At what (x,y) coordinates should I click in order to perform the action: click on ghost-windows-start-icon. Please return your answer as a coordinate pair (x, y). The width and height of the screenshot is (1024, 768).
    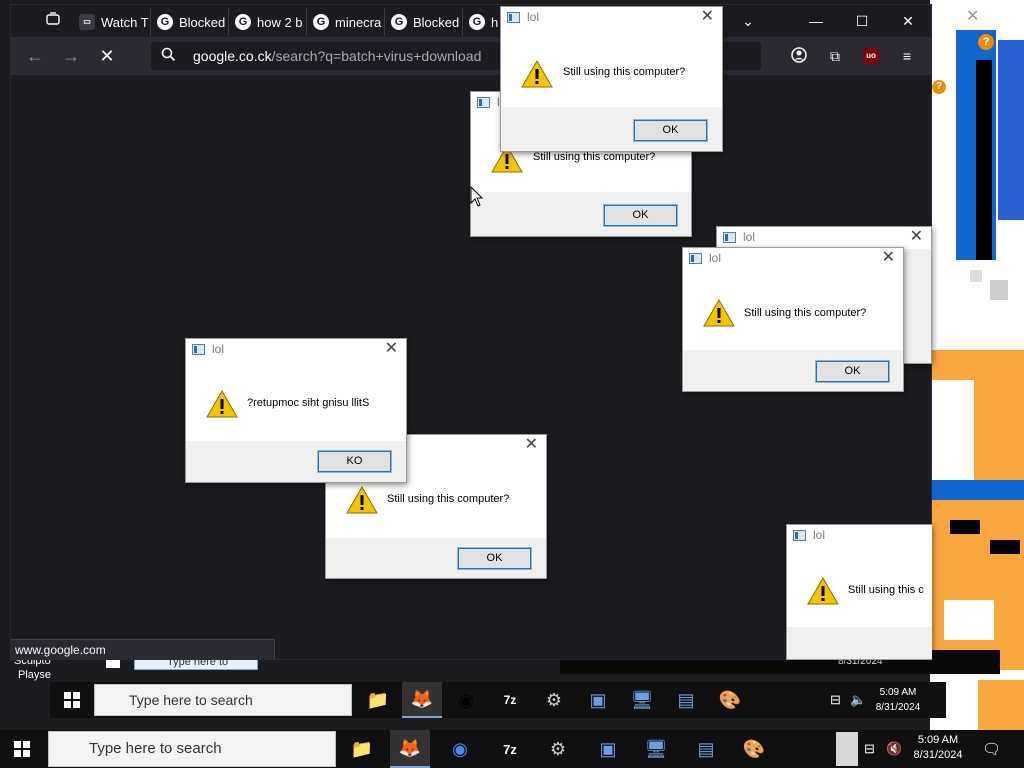
    Looking at the image, I should click on (72, 700).